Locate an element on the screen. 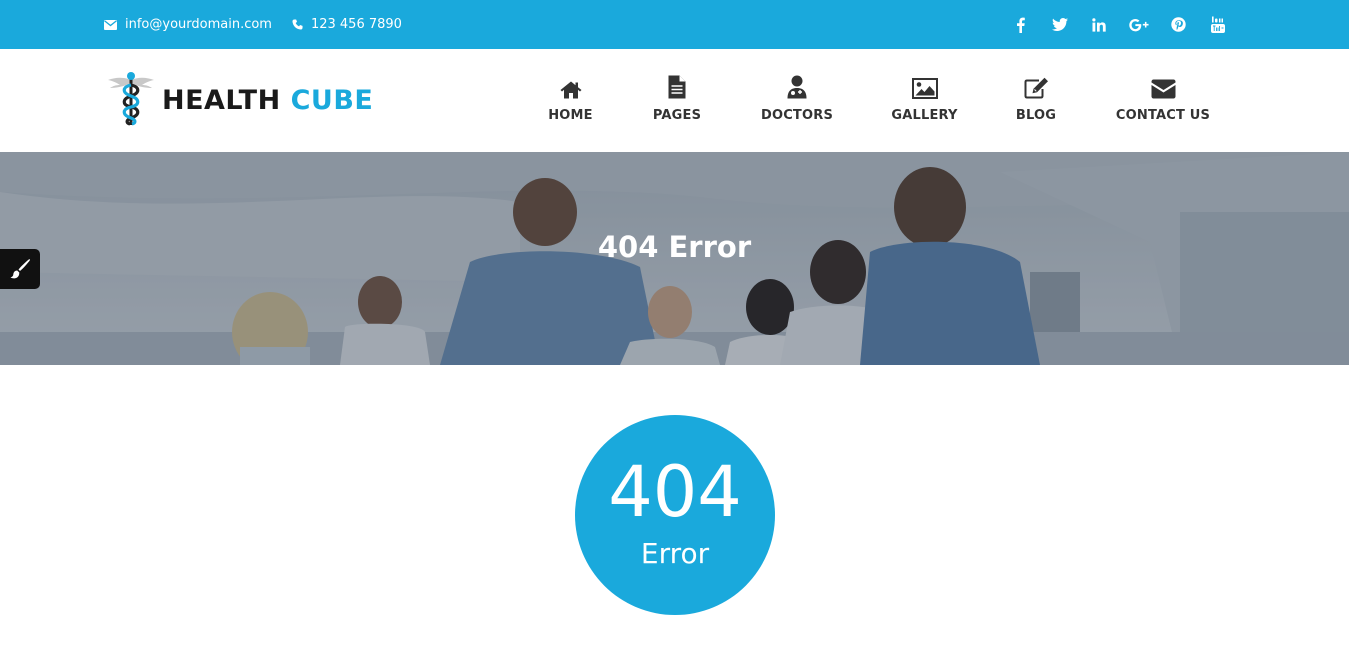  nav-item-pages: PAGES is located at coordinates (677, 97).